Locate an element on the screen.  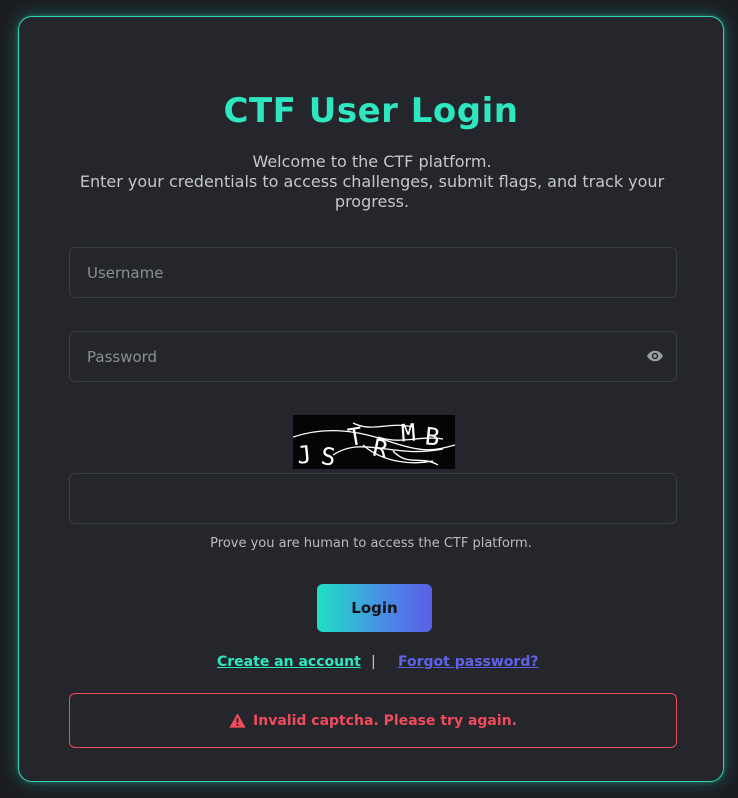
forgot-password-link: Forgot password? is located at coordinates (468, 662).